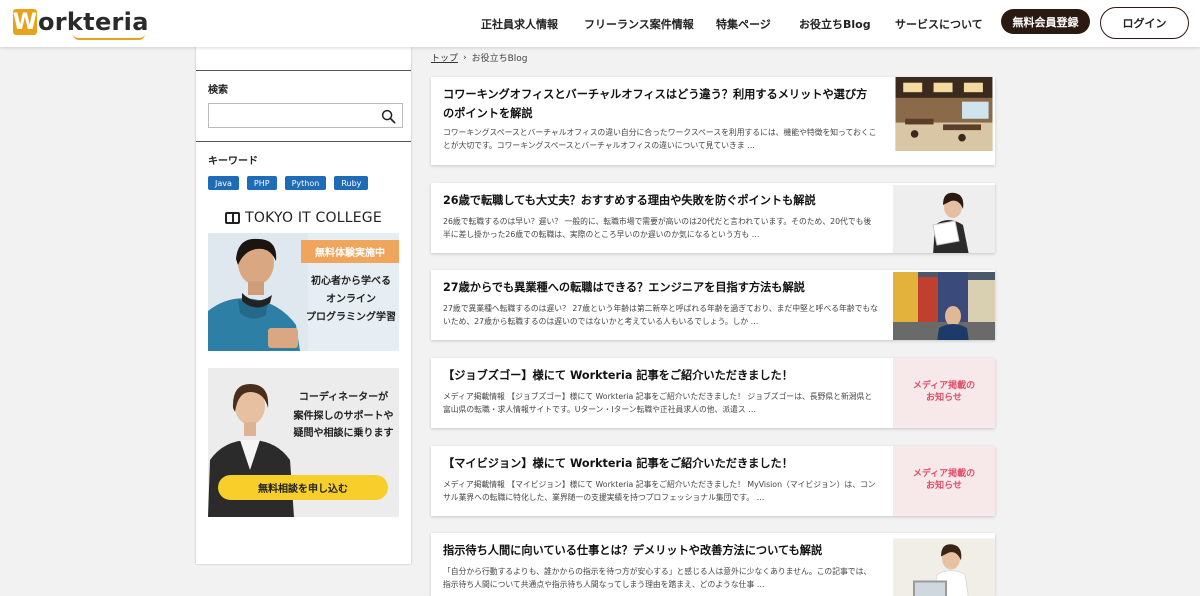  What do you see at coordinates (639, 24) in the screenshot?
I see `nav-freelance-projects: フリーランス案件情報` at bounding box center [639, 24].